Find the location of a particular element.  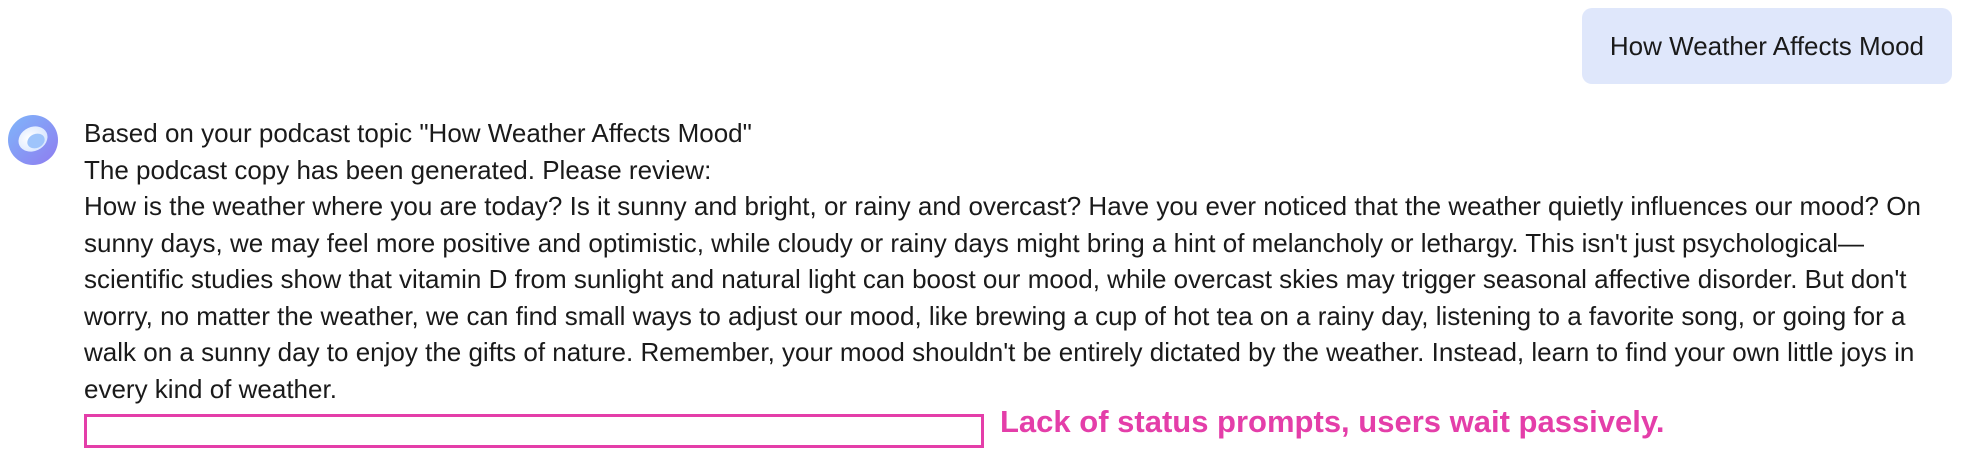

user-message-bubble: How Weather Affects Mood is located at coordinates (1766, 46).